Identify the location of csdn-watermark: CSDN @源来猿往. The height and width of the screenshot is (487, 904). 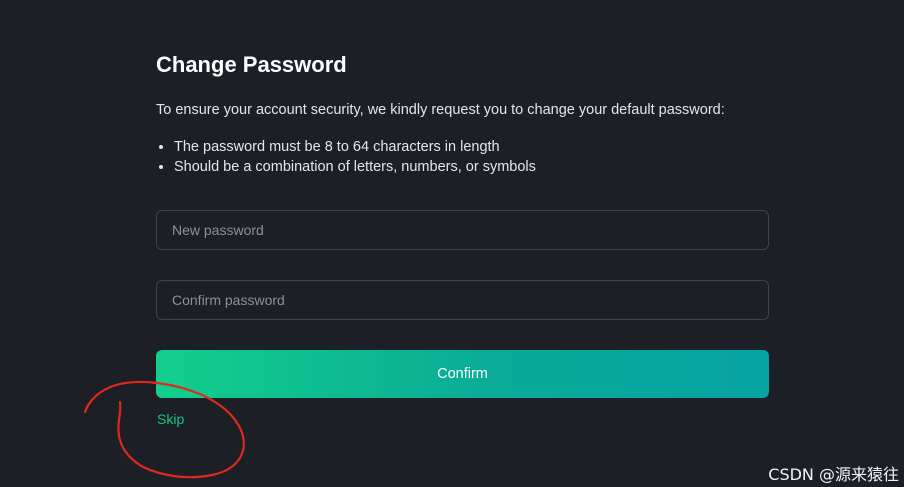
(833, 474).